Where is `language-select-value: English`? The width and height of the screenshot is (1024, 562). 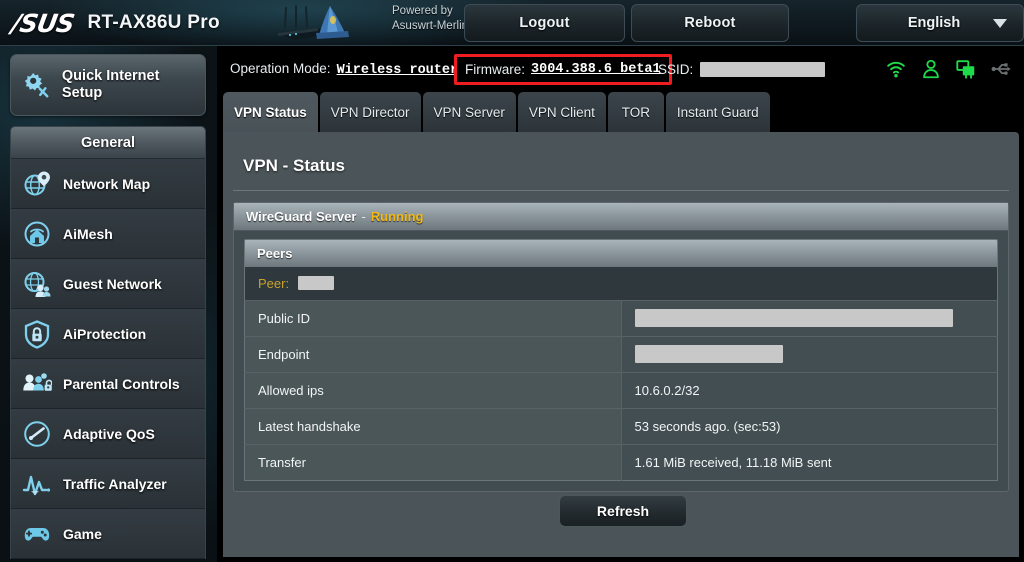
language-select-value: English is located at coordinates (934, 23).